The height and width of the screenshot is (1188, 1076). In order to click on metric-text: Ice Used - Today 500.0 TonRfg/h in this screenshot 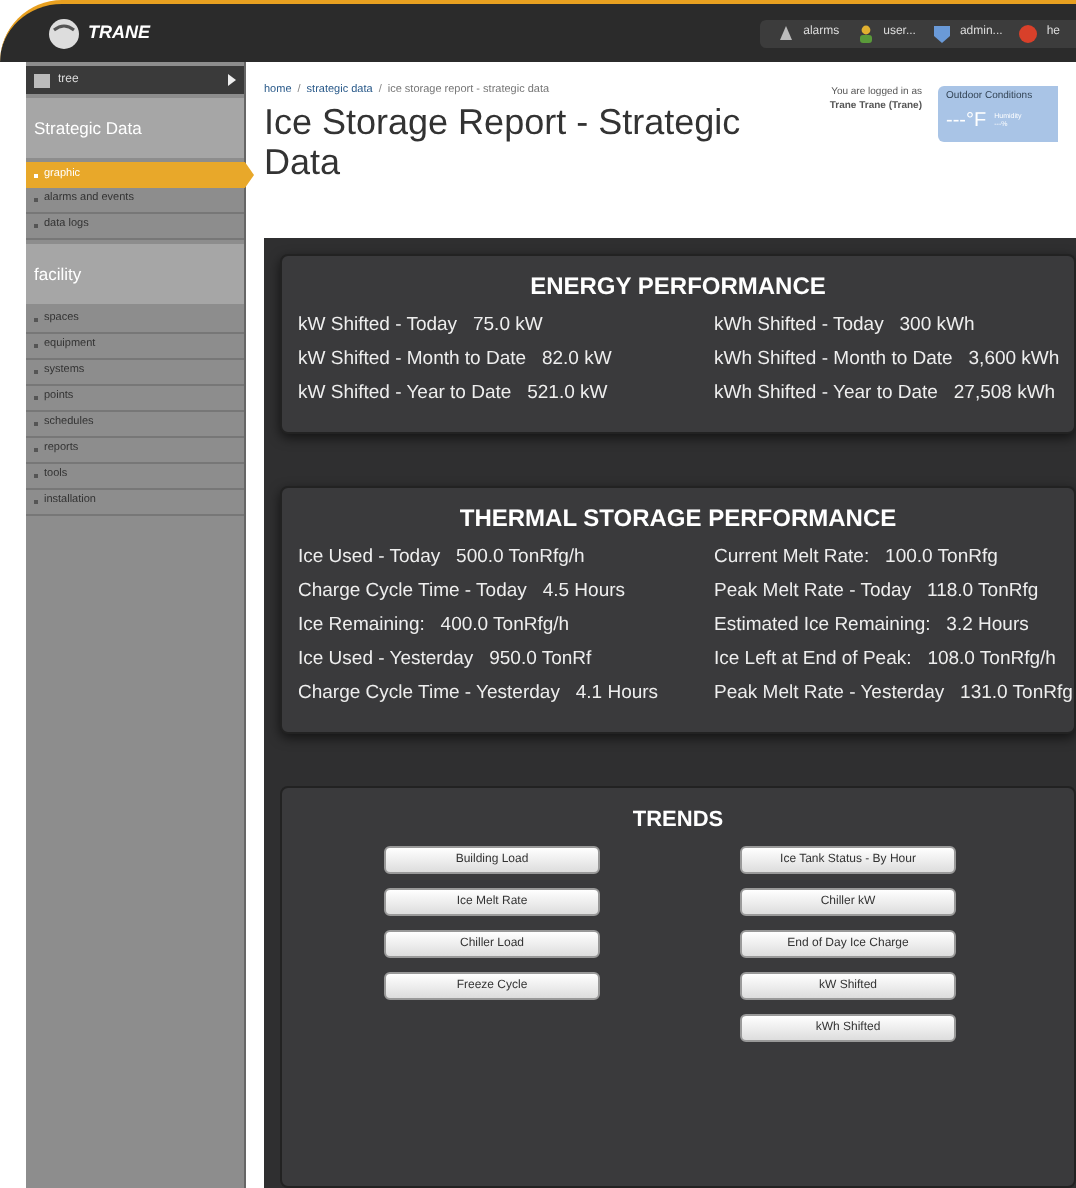, I will do `click(442, 558)`.